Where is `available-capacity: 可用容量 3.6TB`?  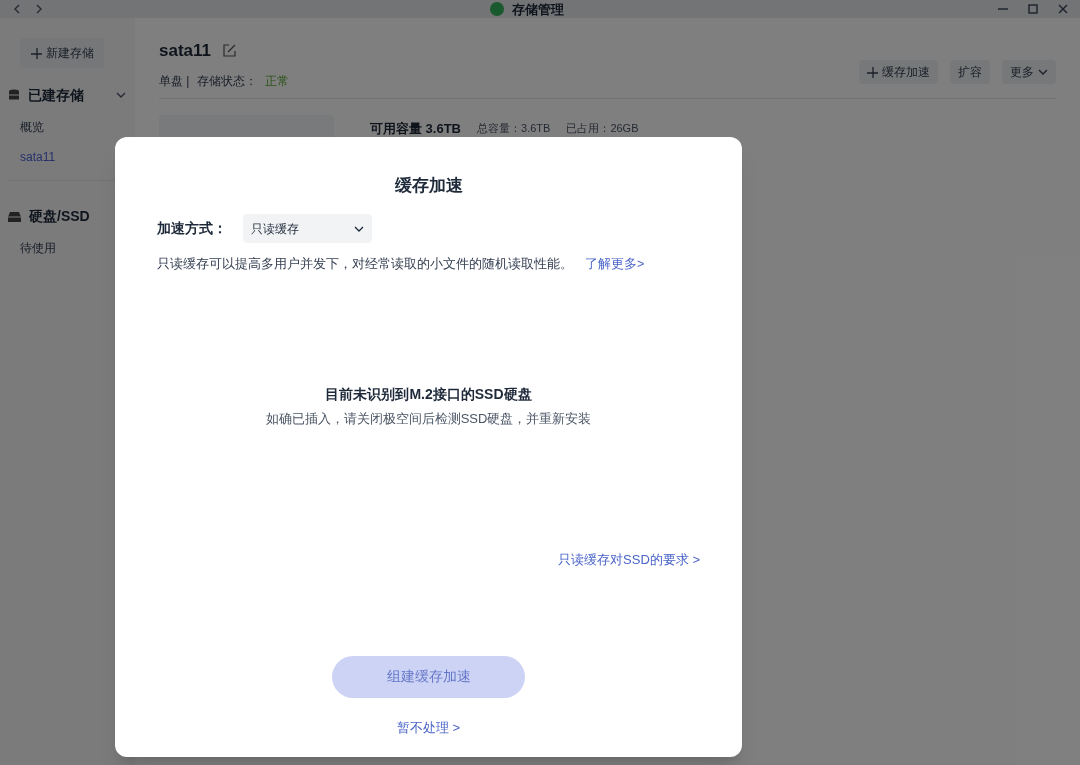
available-capacity: 可用容量 3.6TB is located at coordinates (415, 128).